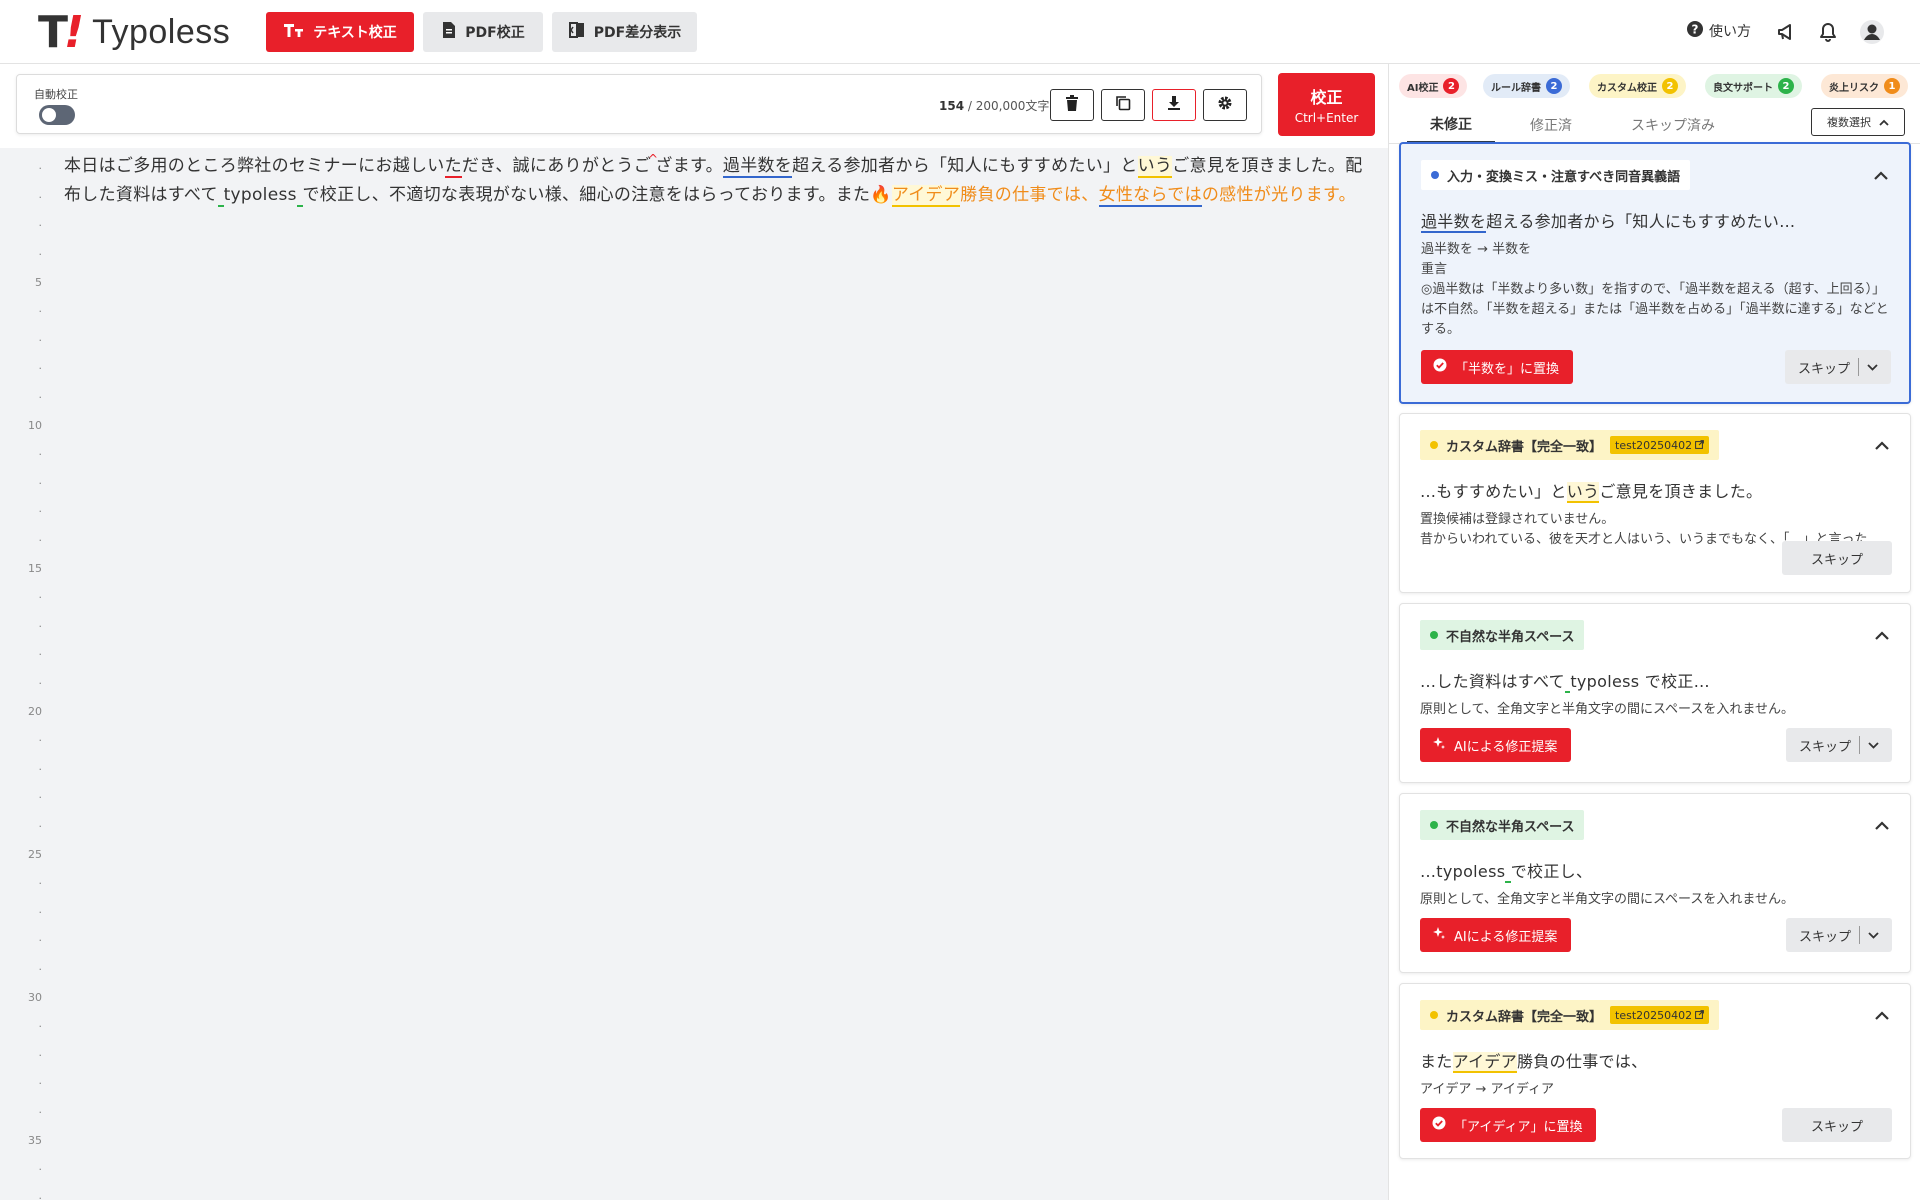  Describe the element at coordinates (38, 283) in the screenshot. I see `line-number: 5` at that location.